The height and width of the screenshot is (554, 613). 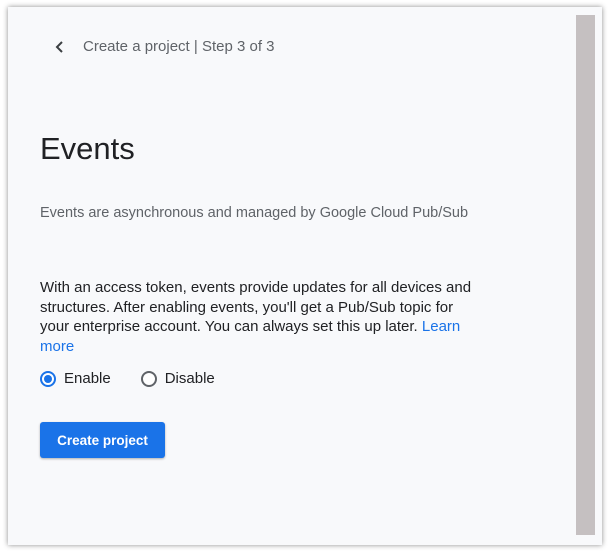 What do you see at coordinates (127, 378) in the screenshot?
I see `events-radio-group: Enable Disable` at bounding box center [127, 378].